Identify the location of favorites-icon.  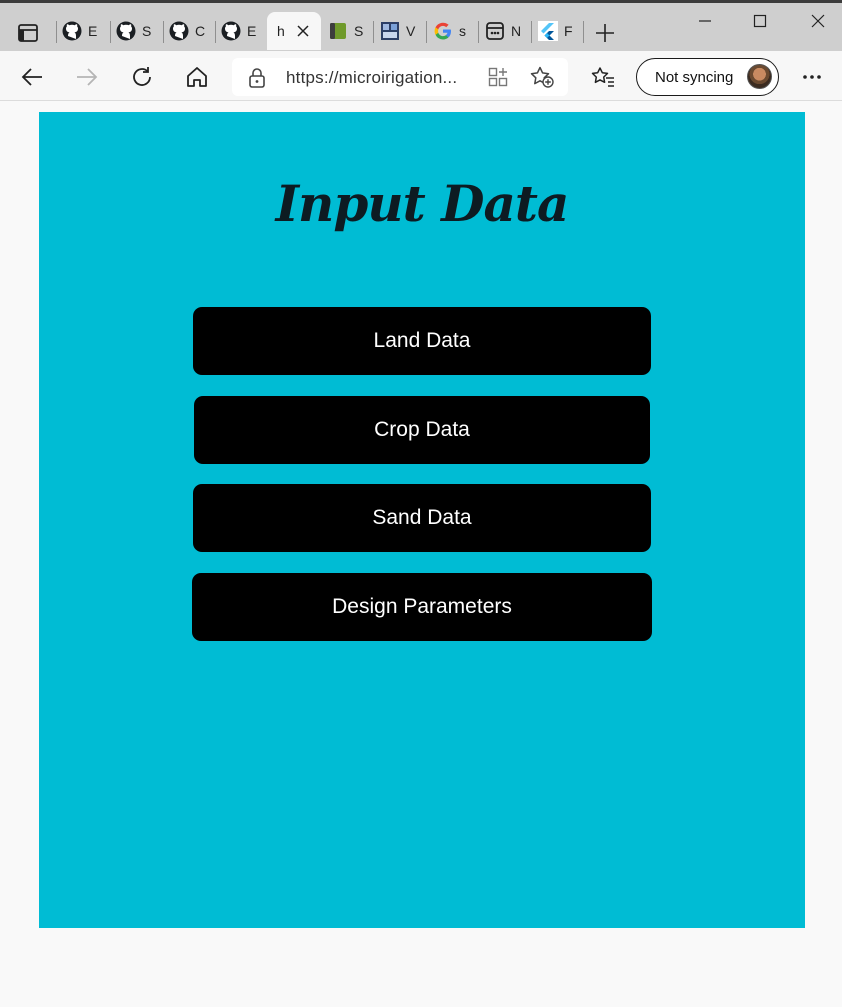
(602, 77).